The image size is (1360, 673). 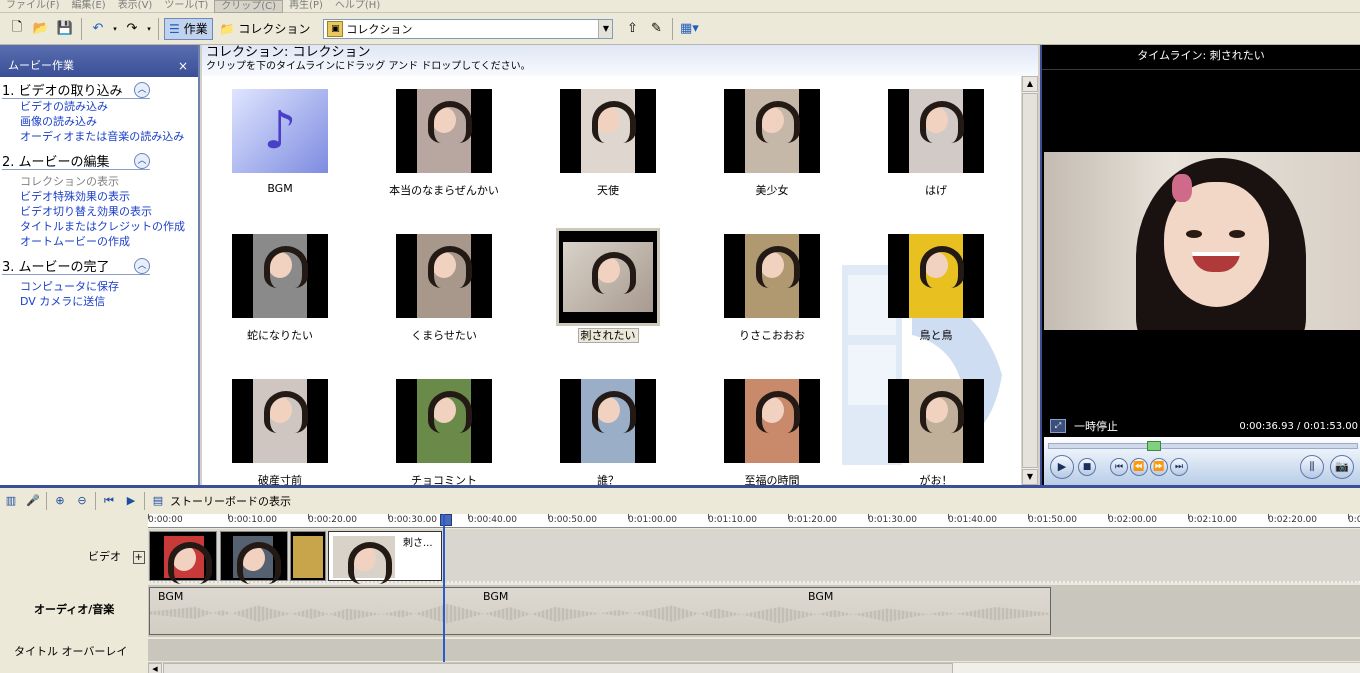 What do you see at coordinates (444, 589) in the screenshot?
I see `playhead-line` at bounding box center [444, 589].